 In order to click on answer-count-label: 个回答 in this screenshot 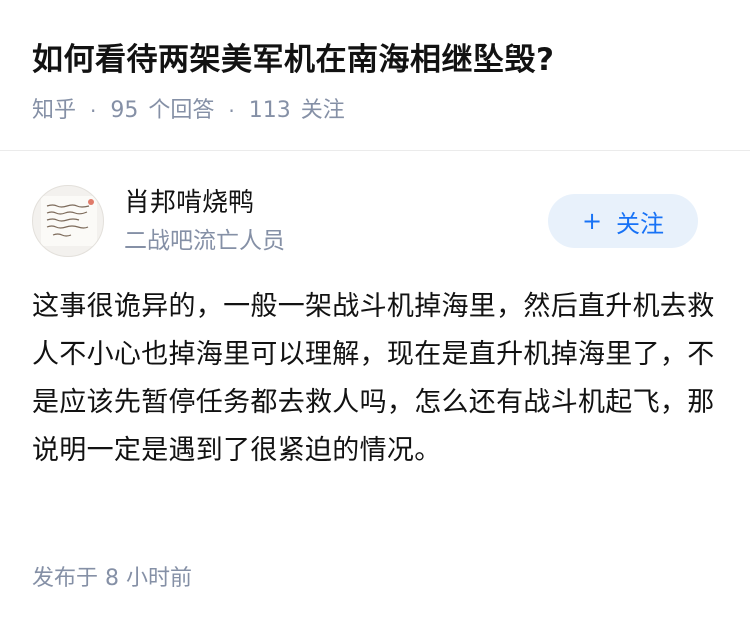, I will do `click(181, 111)`.